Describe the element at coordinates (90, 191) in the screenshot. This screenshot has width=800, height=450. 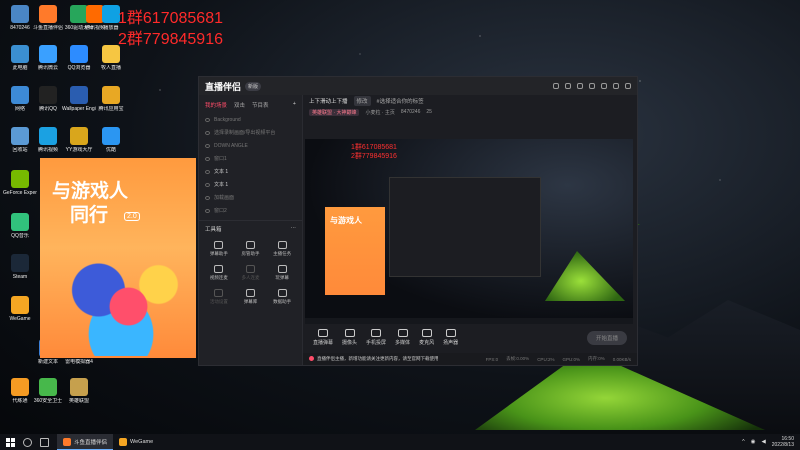
I see `poster-line1: 与游戏人` at that location.